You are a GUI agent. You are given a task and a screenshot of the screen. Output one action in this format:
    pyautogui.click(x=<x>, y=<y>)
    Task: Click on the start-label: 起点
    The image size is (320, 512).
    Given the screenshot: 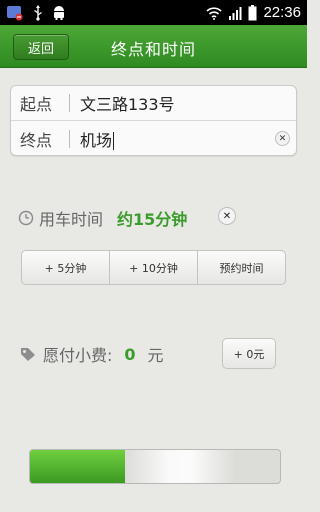 What is the action you would take?
    pyautogui.click(x=36, y=104)
    